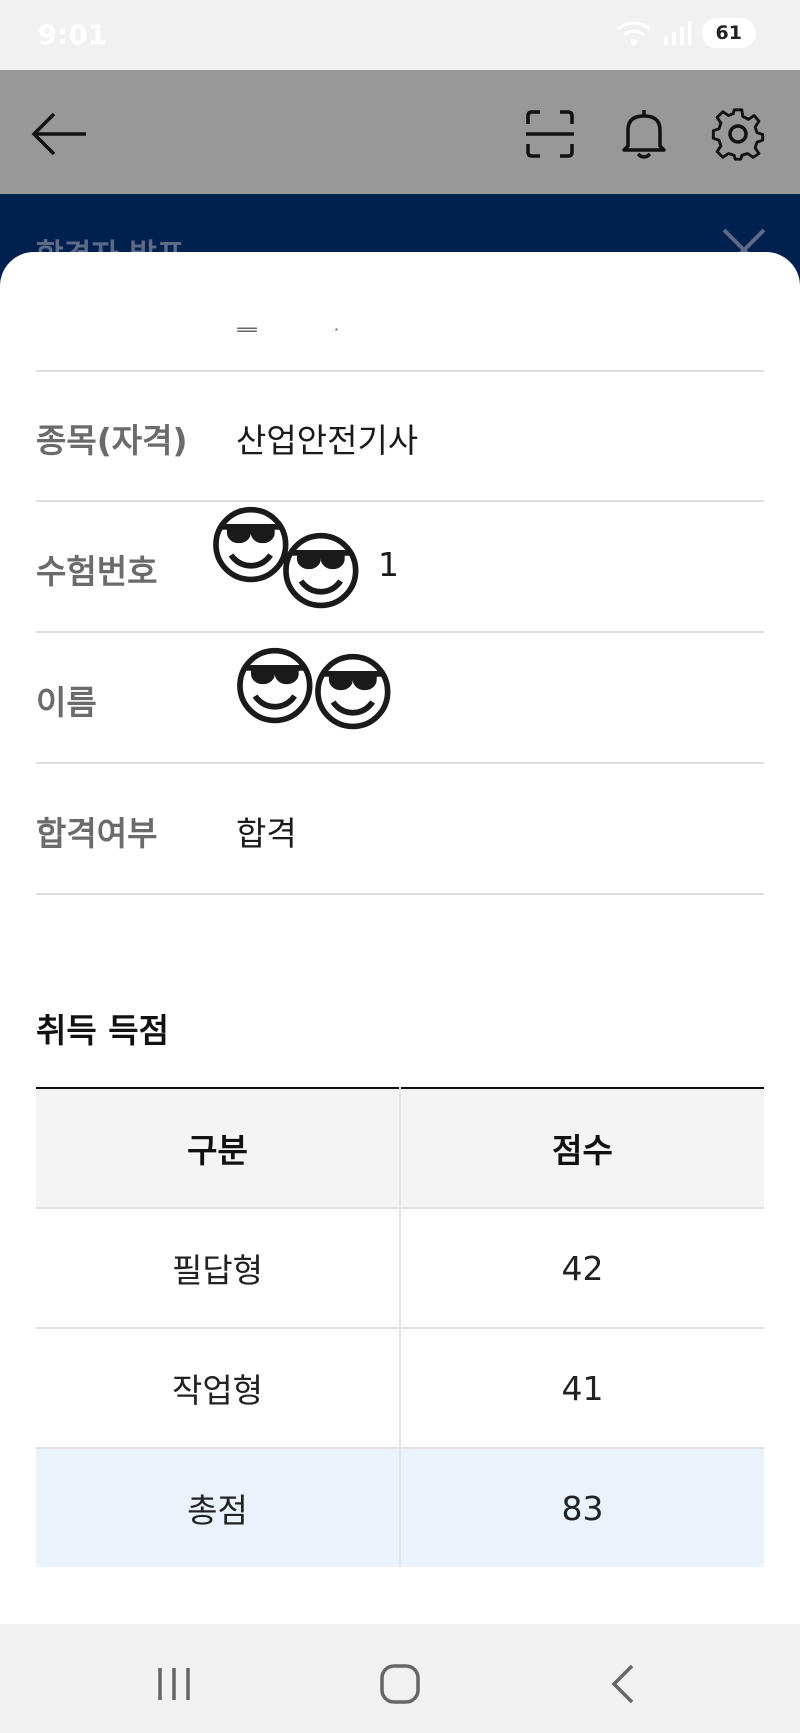 The image size is (800, 1733). Describe the element at coordinates (102, 1030) in the screenshot. I see `section-title: 취득 득점` at that location.